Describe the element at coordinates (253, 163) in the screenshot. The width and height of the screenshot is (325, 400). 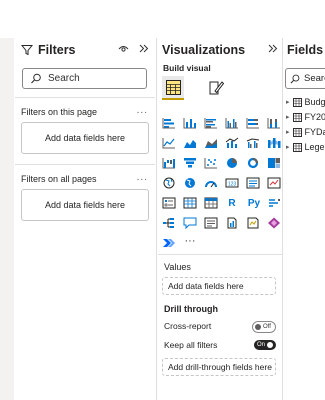
I see `donut-chart-icon` at that location.